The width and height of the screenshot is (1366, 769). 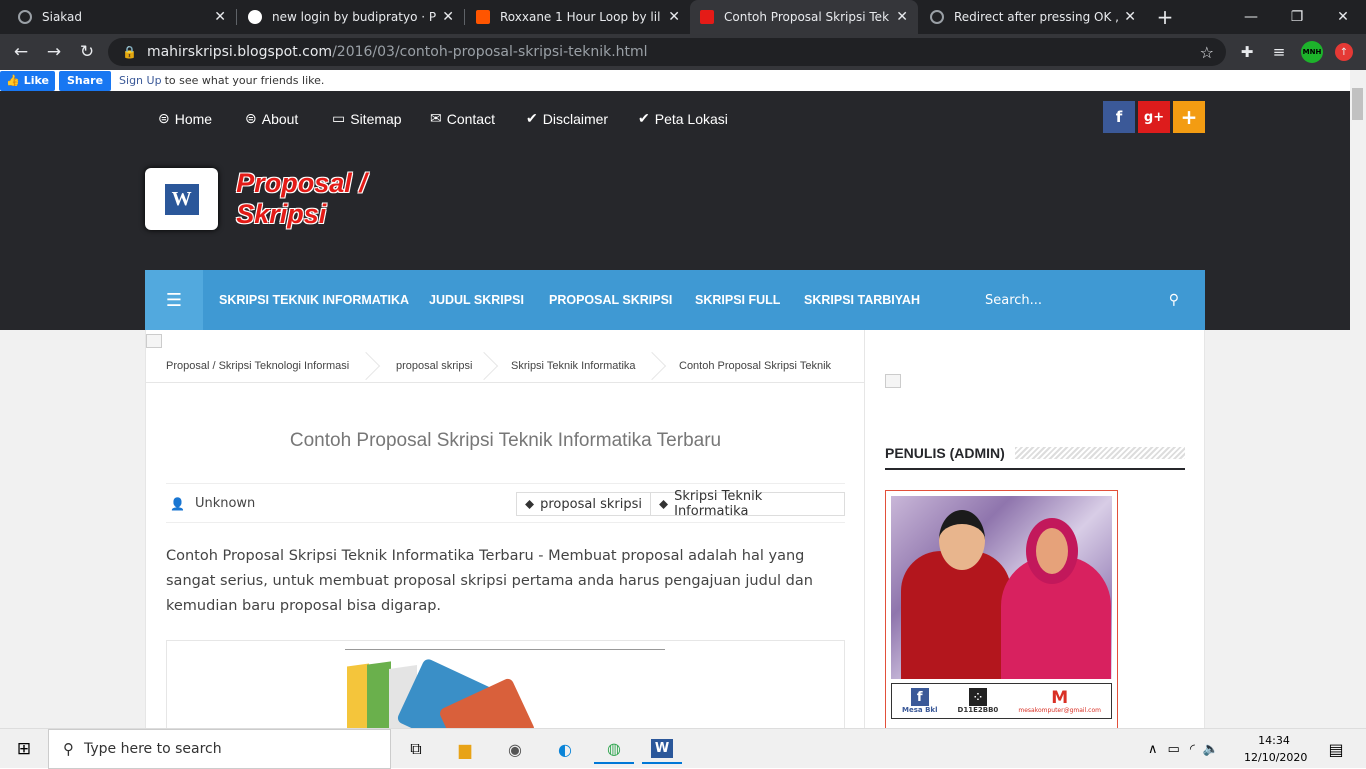 What do you see at coordinates (1035, 454) in the screenshot?
I see `widget-title: PENULIS (ADMIN)` at bounding box center [1035, 454].